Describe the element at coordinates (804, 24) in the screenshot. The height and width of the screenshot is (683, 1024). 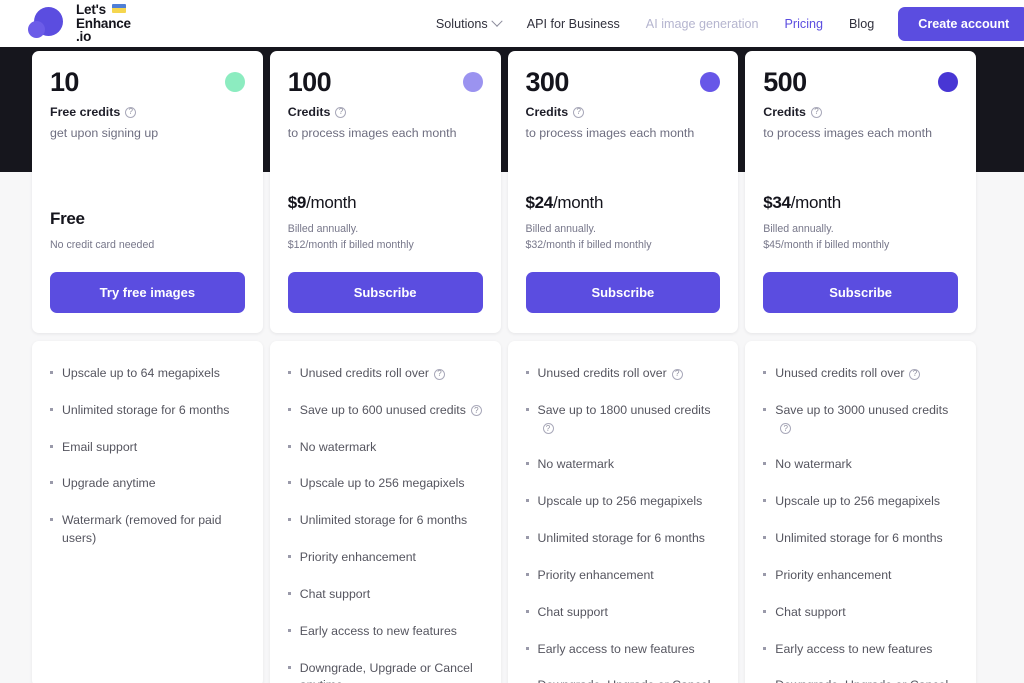
I see `nav-item-pricing: Pricing` at that location.